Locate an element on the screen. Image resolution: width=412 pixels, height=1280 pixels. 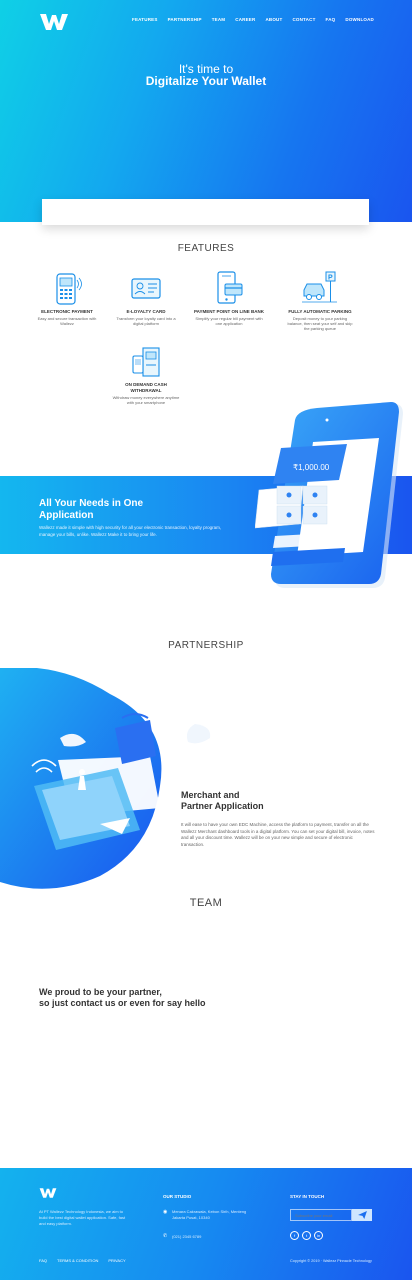
merchant-title: Merchant and Partner Application is located at coordinates (222, 800).